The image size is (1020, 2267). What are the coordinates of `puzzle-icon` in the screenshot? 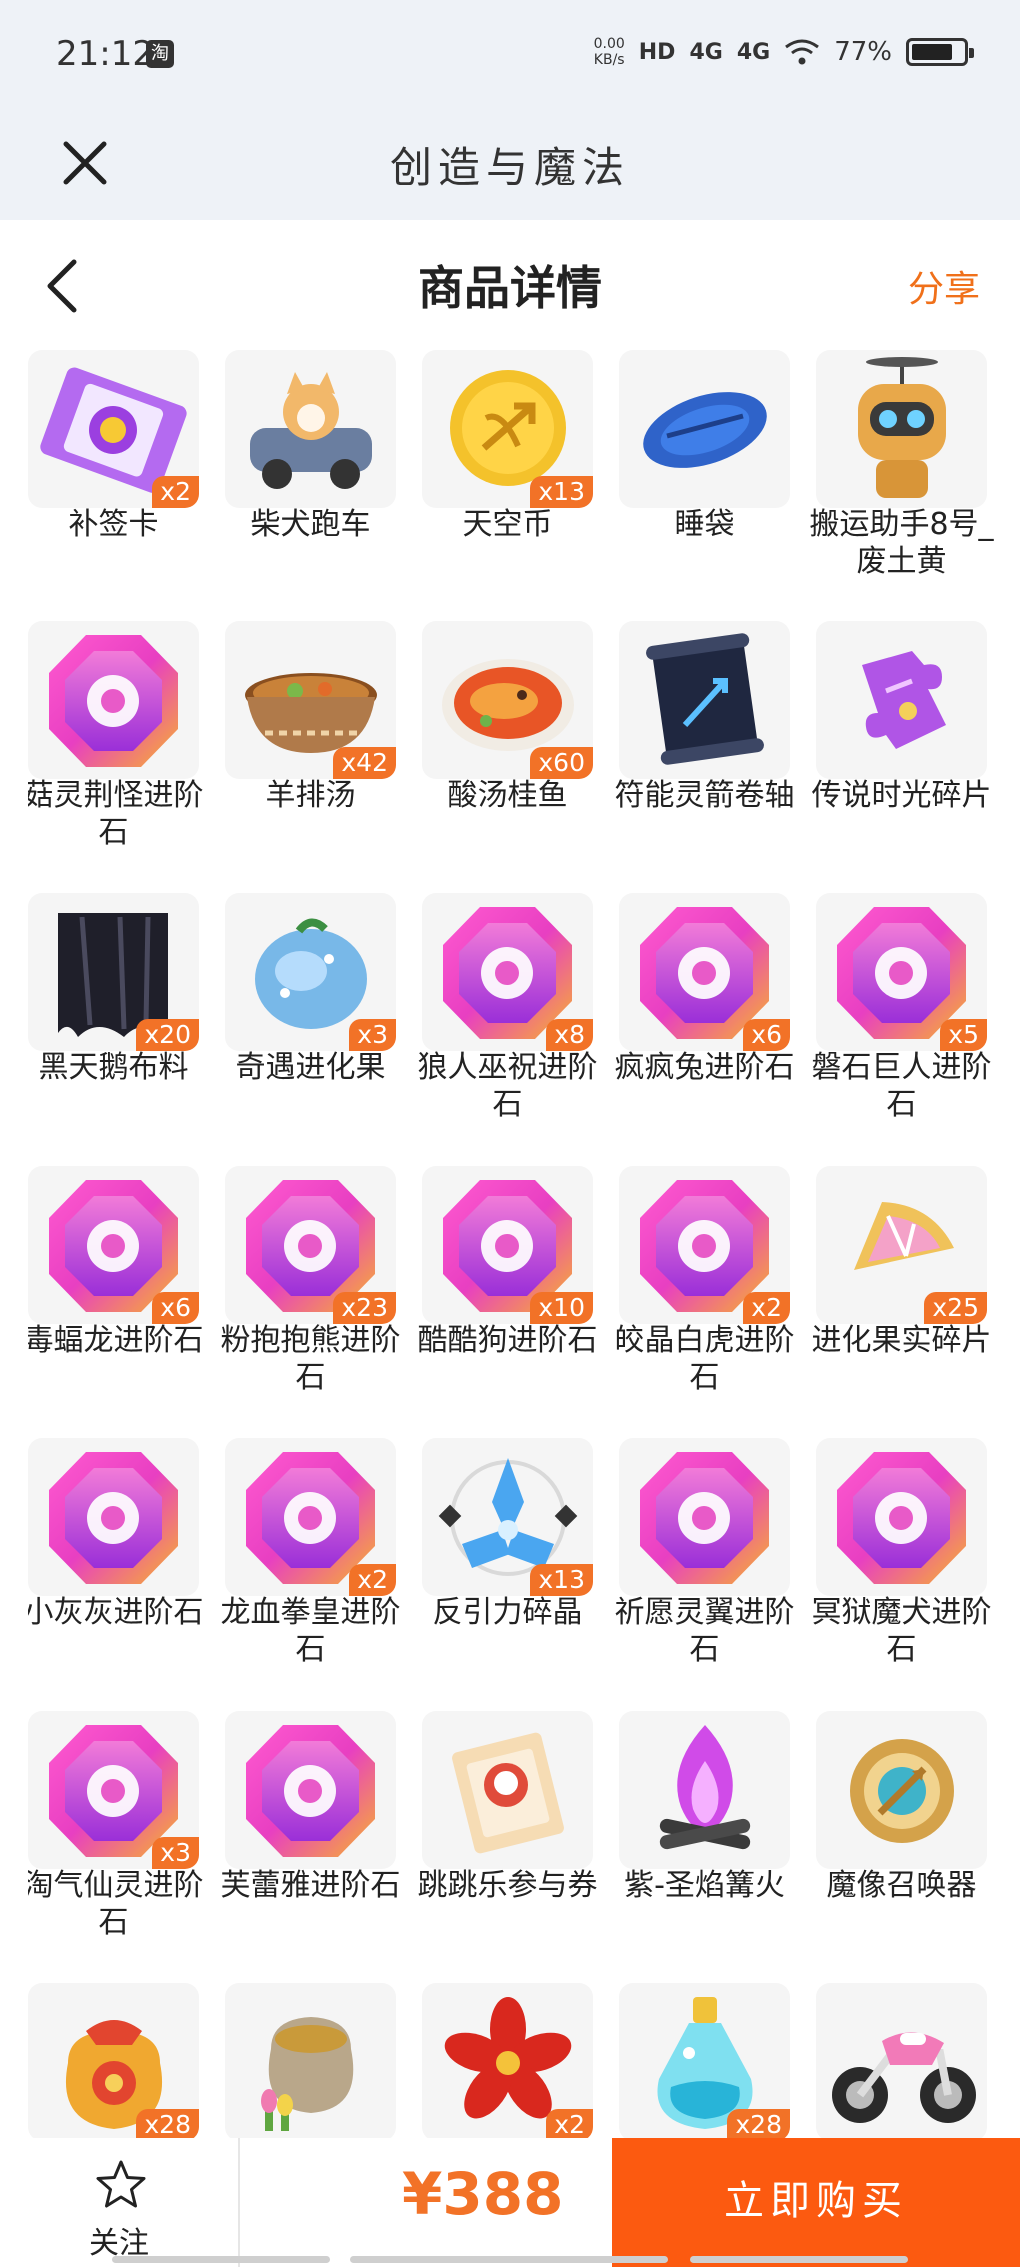 It's located at (904, 700).